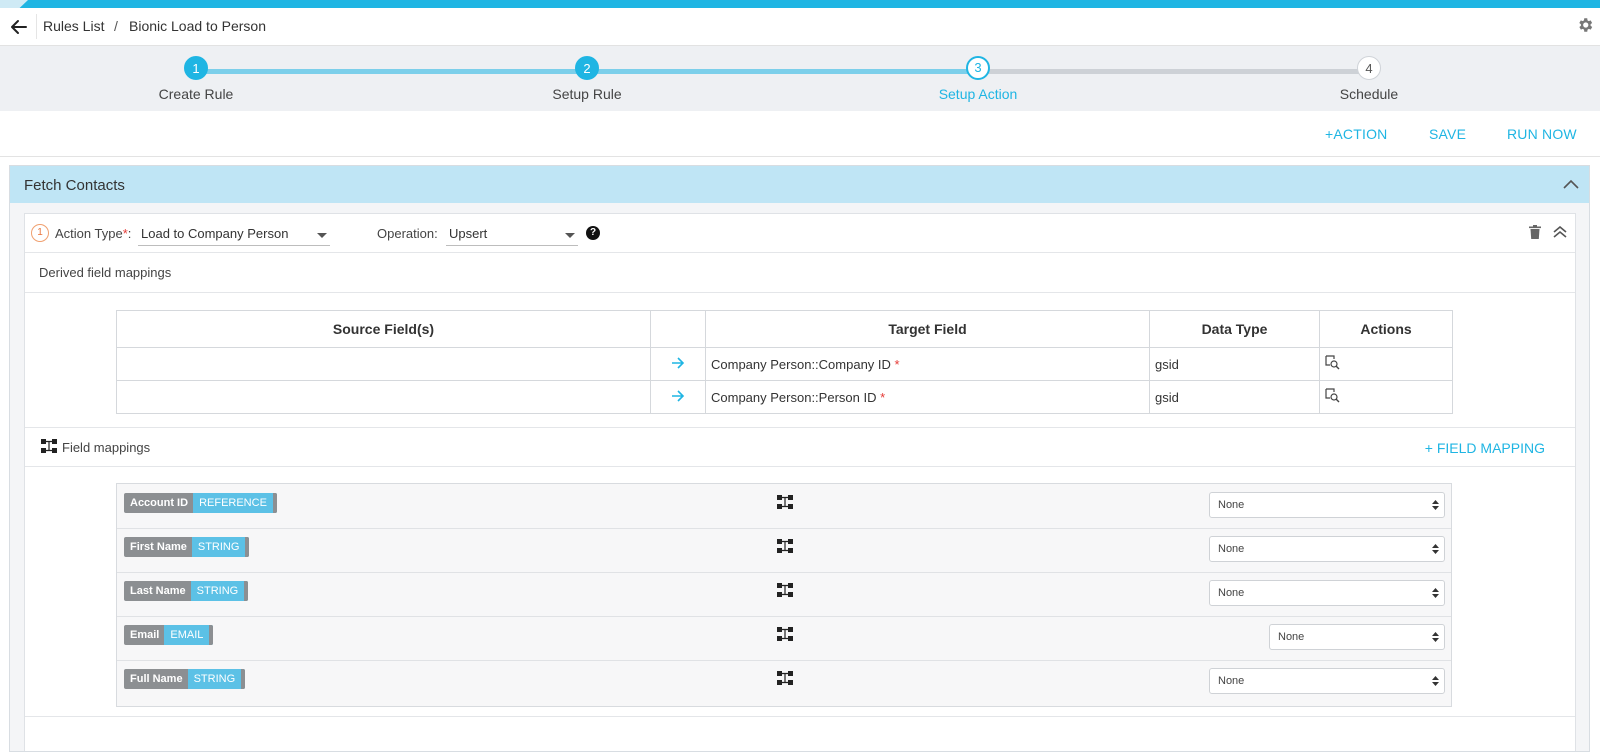 This screenshot has height=752, width=1600. What do you see at coordinates (1535, 232) in the screenshot?
I see `trash-icon` at bounding box center [1535, 232].